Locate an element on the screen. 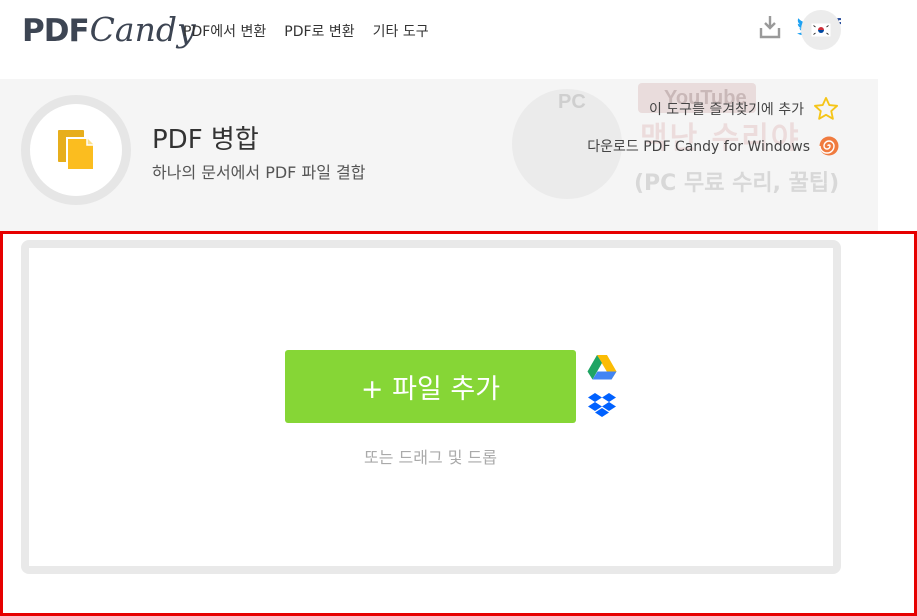 The height and width of the screenshot is (616, 917). nav-other-tools: 기타 도구 is located at coordinates (401, 31).